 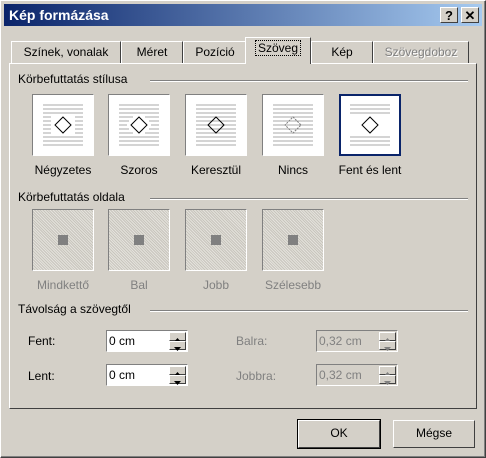 What do you see at coordinates (449, 15) in the screenshot?
I see `help-button: ?` at bounding box center [449, 15].